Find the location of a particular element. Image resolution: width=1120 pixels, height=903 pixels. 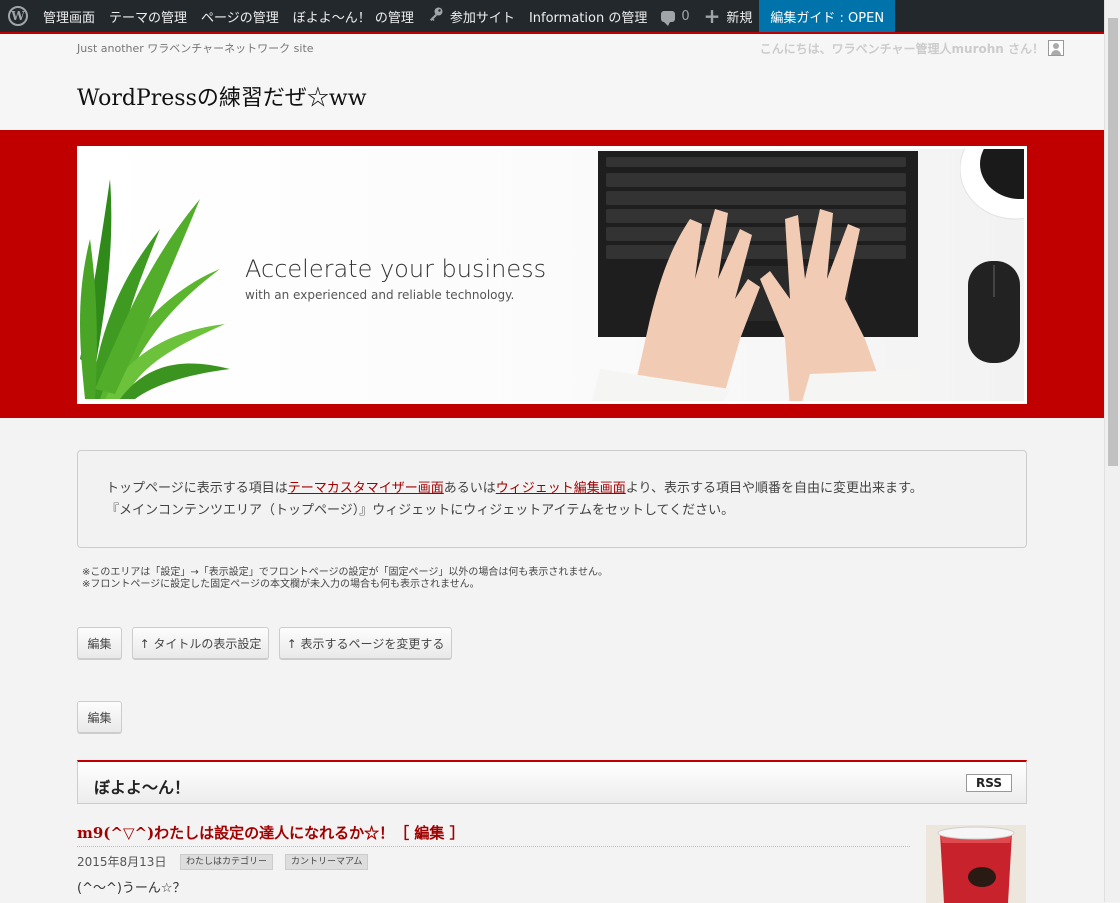

site-title: WordPressの練習だぜ☆ww is located at coordinates (222, 96).